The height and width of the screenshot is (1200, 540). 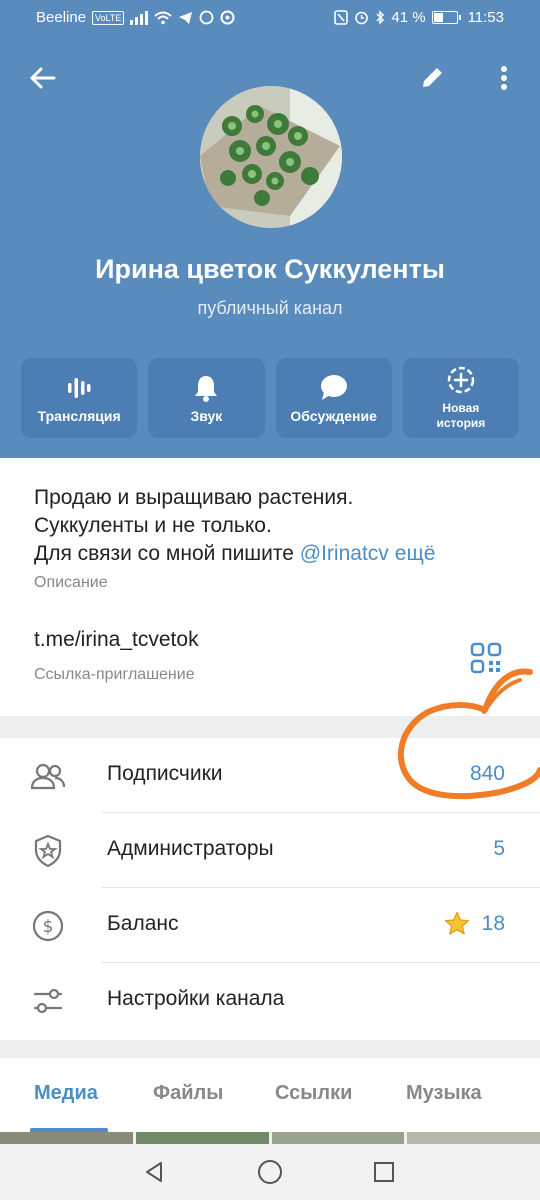 What do you see at coordinates (207, 17) in the screenshot?
I see `whatsapp-icon` at bounding box center [207, 17].